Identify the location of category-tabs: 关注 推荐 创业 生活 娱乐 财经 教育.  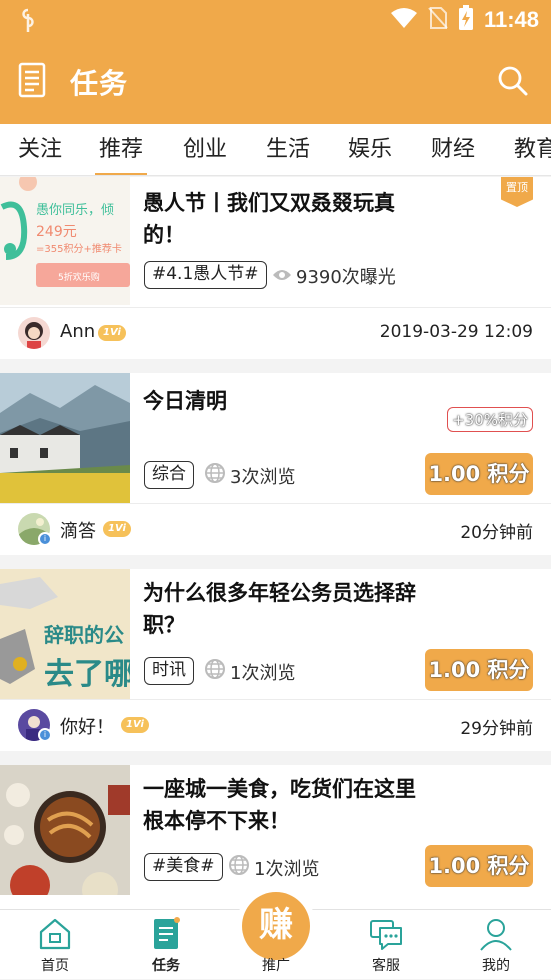
(275, 150).